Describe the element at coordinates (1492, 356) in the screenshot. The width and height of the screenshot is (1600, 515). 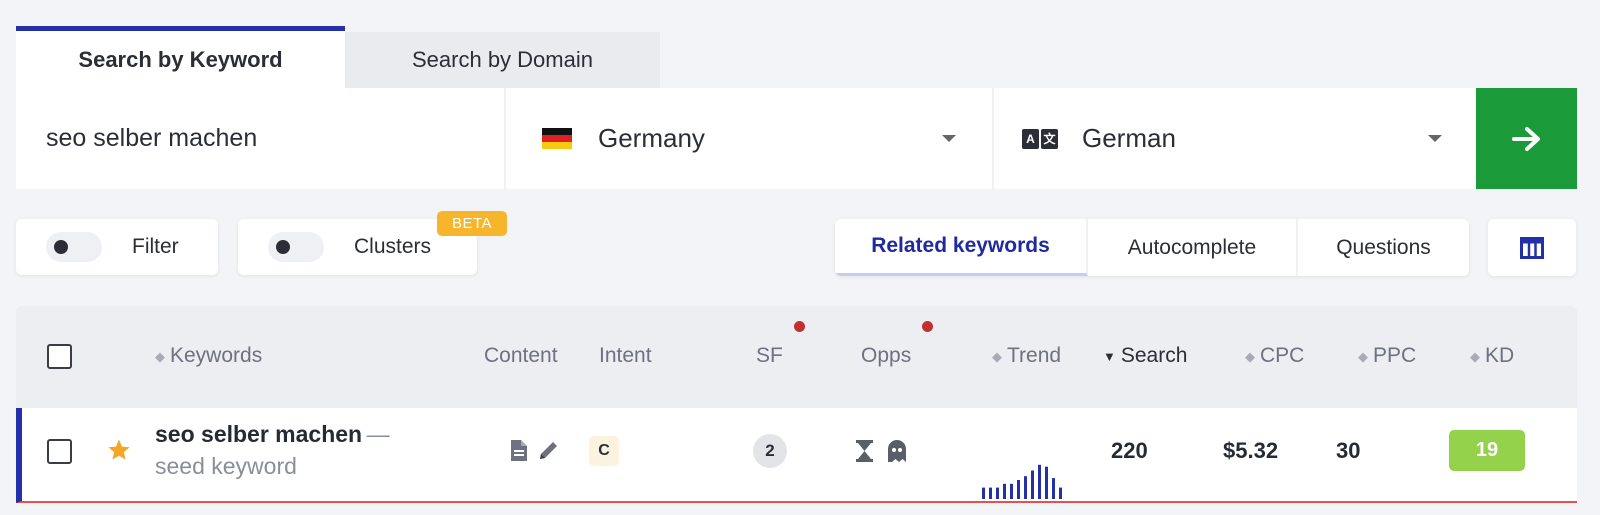
I see `column-header-kd: ◆ KD` at that location.